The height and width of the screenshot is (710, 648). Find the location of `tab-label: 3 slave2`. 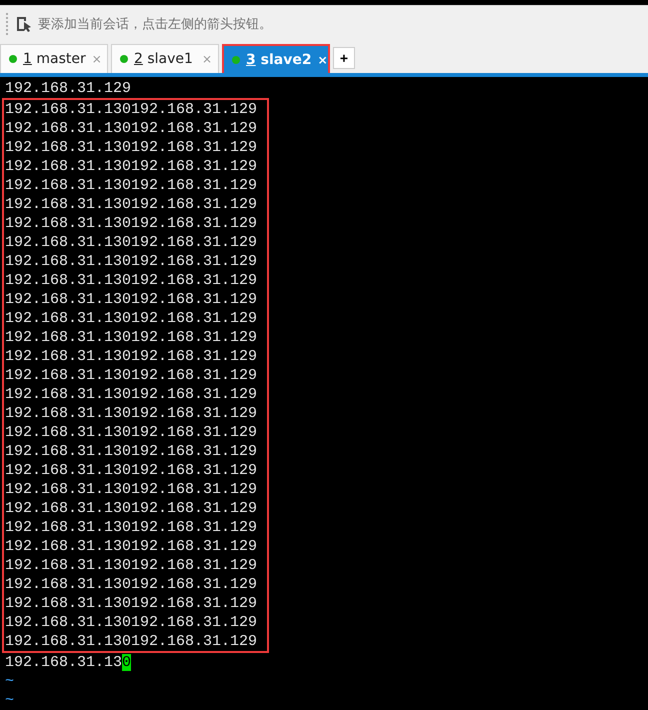

tab-label: 3 slave2 is located at coordinates (279, 60).